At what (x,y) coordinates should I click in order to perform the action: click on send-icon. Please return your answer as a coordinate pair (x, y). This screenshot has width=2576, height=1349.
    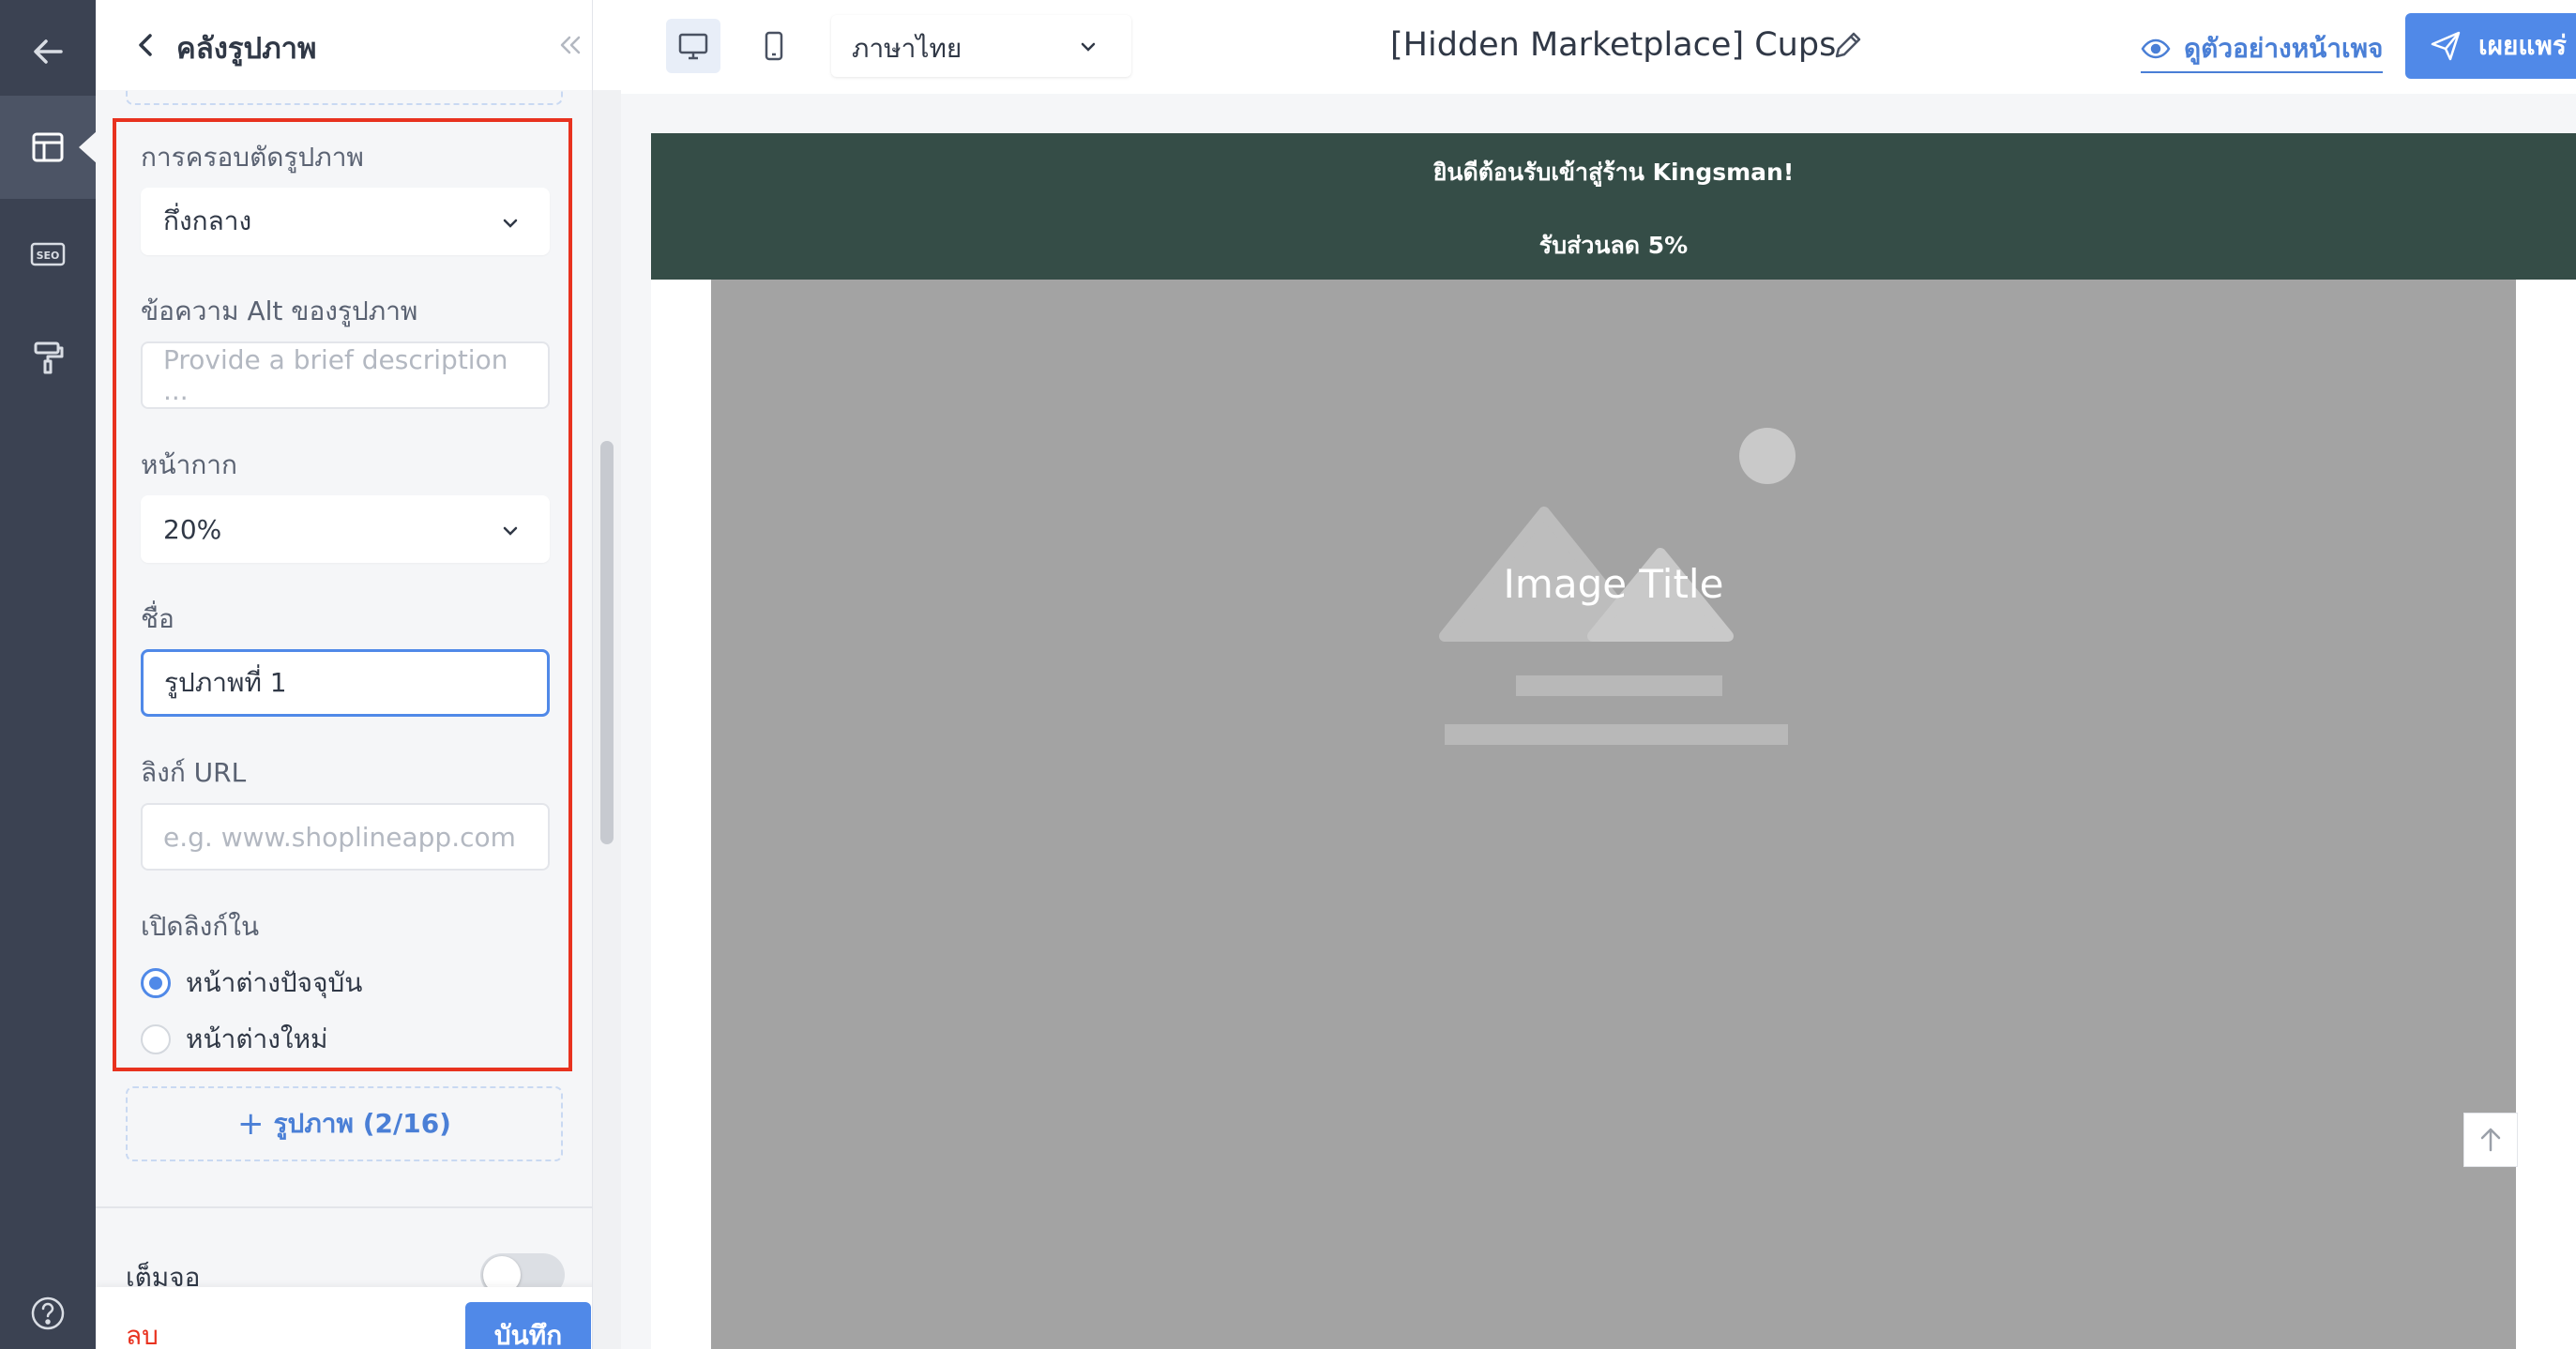
    Looking at the image, I should click on (2446, 46).